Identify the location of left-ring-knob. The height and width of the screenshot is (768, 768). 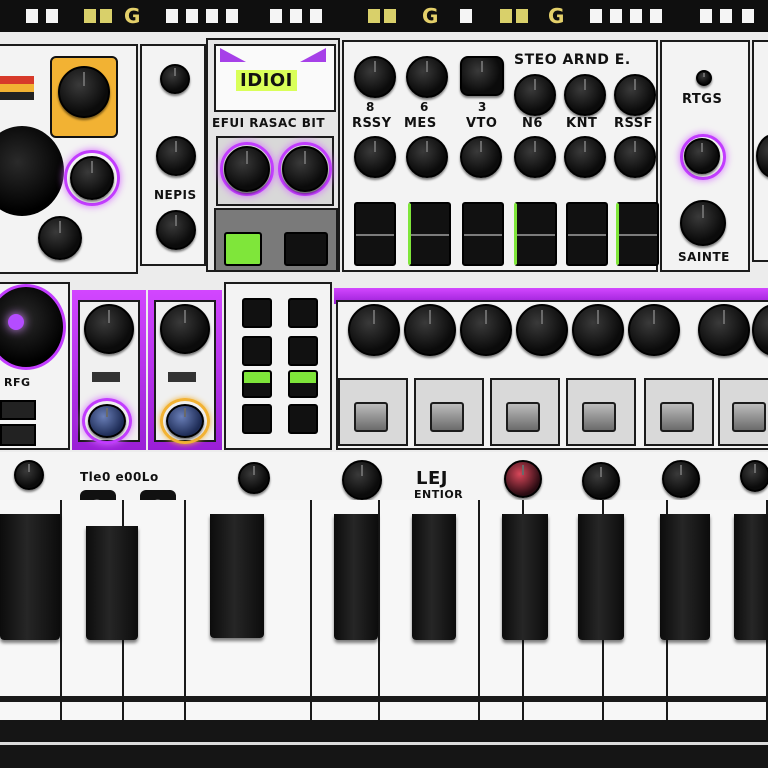
(92, 178).